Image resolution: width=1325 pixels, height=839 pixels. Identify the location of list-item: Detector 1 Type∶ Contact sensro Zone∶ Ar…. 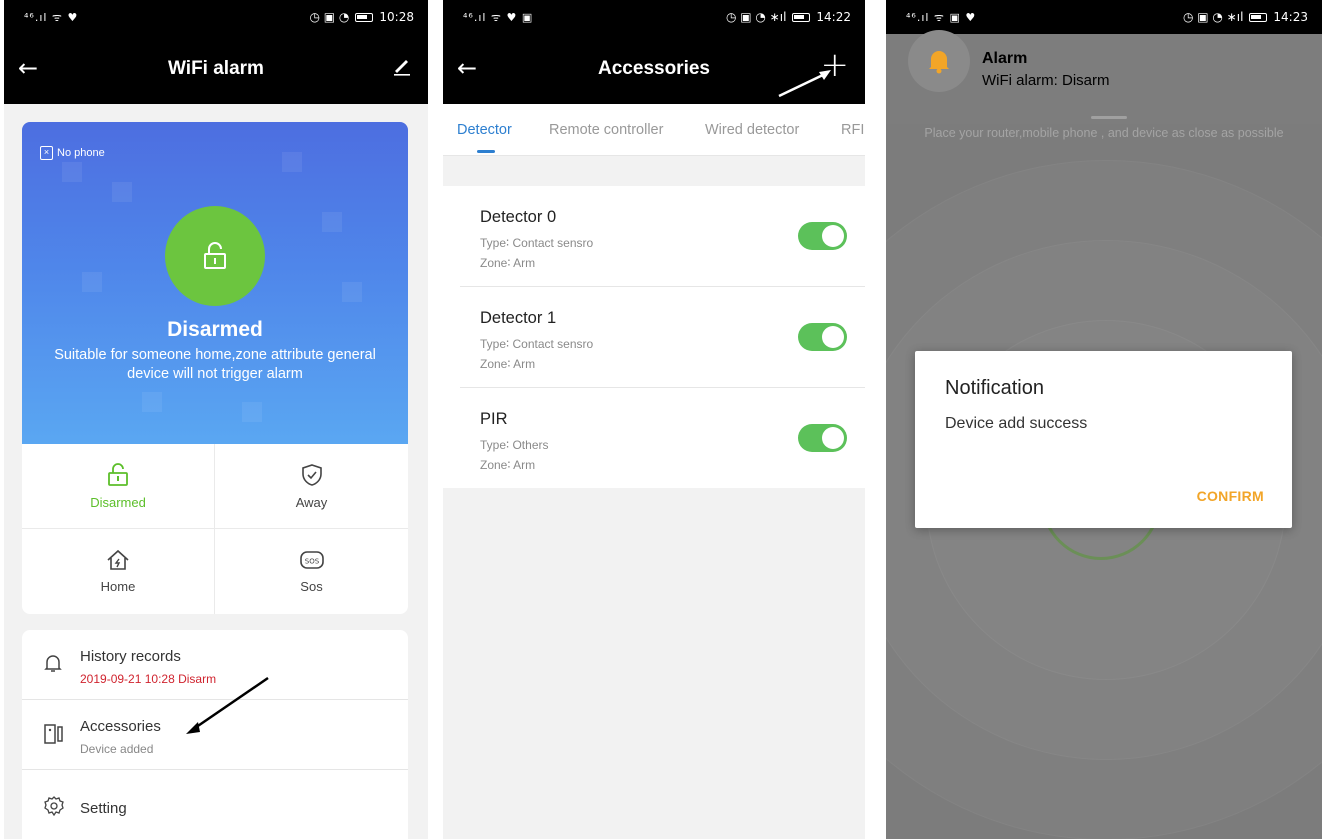
(662, 337).